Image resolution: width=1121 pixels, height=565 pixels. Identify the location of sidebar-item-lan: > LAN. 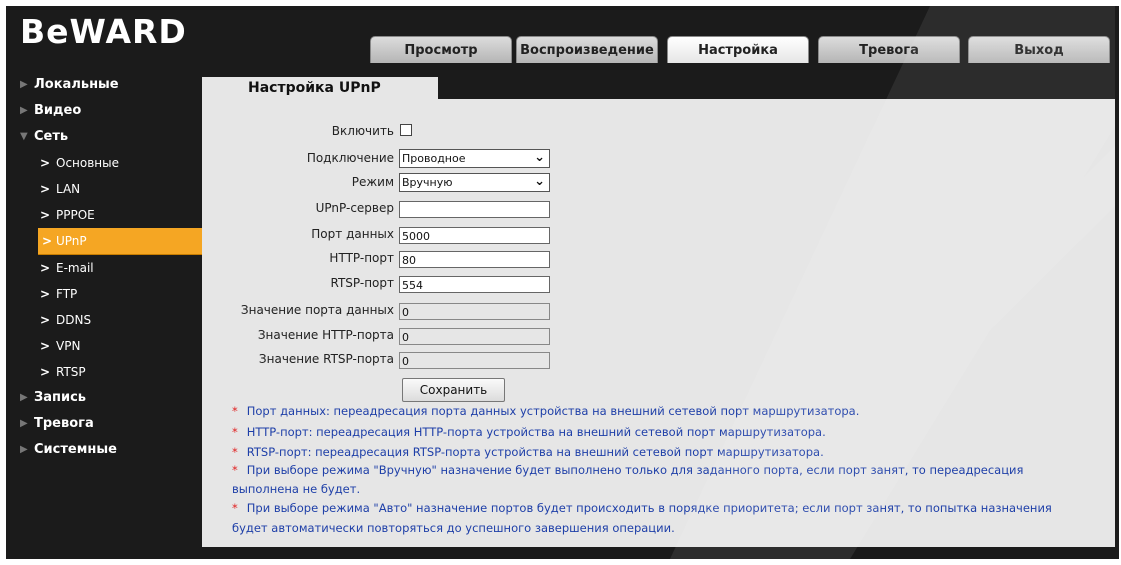
(104, 189).